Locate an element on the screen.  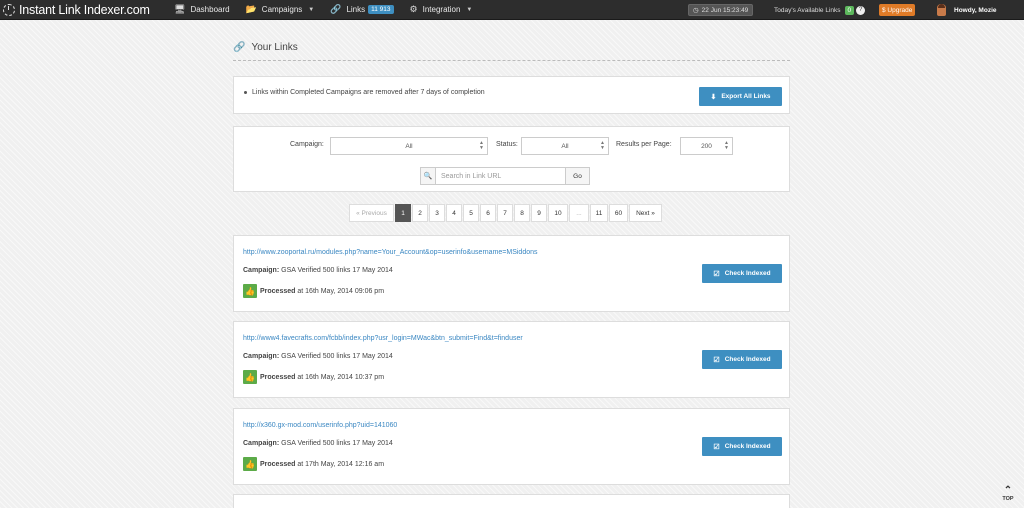
results-per-page-select: 200 ▲ ▼ is located at coordinates (706, 146).